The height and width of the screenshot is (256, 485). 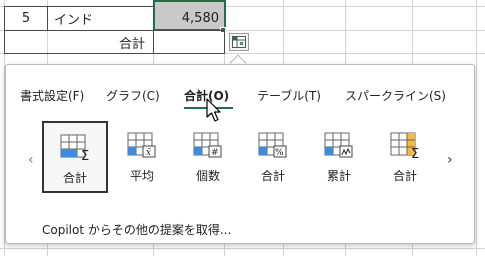 I want to click on total-option-average: x̄ 平均, so click(x=142, y=157).